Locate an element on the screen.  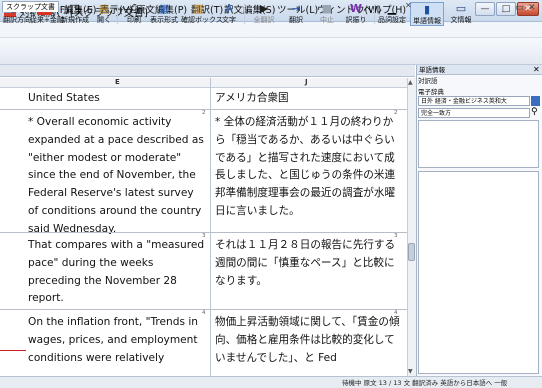
segment-row: United States アメリカ合衆国 is located at coordinates (203, 98).